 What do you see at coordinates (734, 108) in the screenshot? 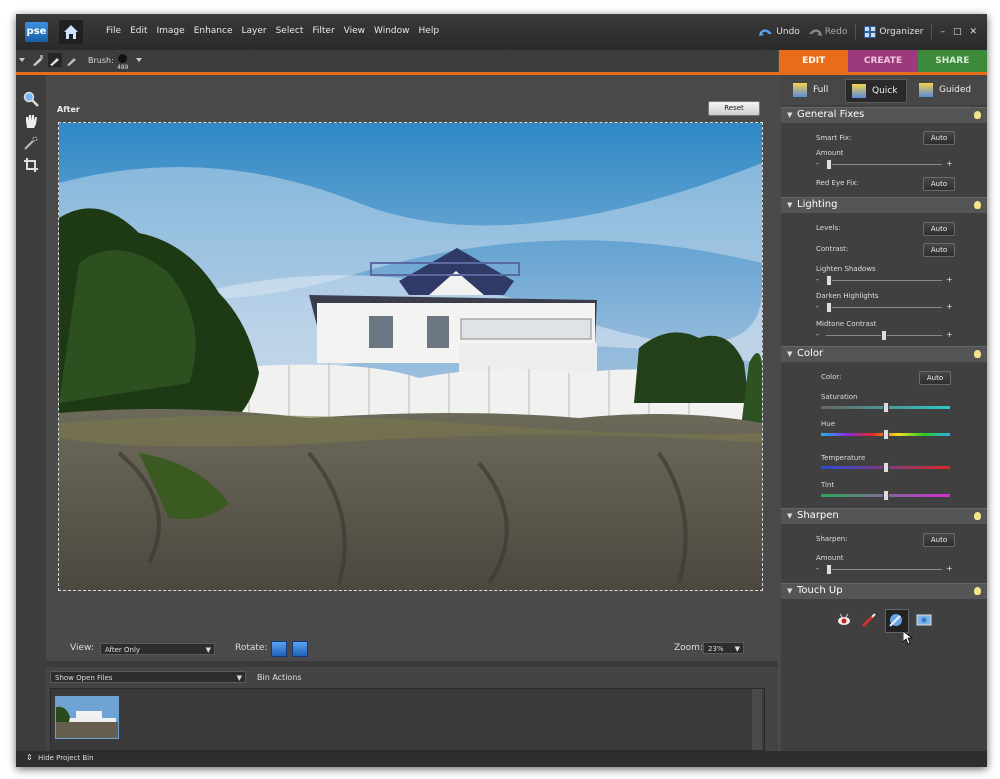
I see `reset-button: Reset` at bounding box center [734, 108].